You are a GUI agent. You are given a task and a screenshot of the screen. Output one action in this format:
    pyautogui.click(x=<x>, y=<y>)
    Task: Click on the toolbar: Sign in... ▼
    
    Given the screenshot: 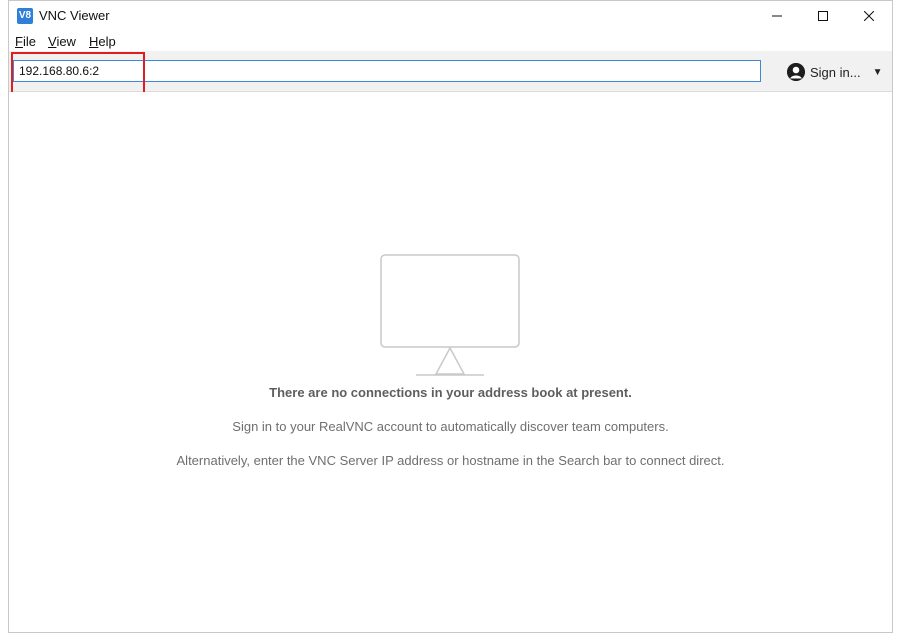 What is the action you would take?
    pyautogui.click(x=450, y=73)
    